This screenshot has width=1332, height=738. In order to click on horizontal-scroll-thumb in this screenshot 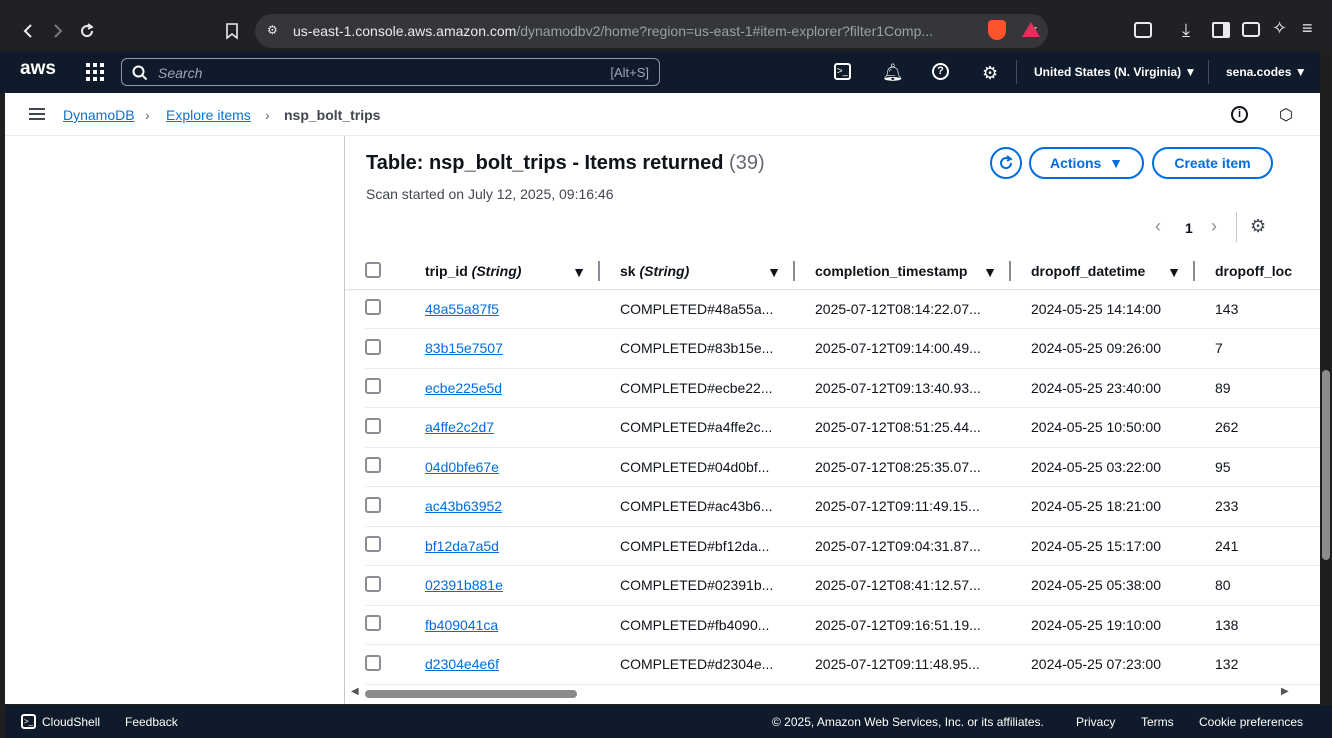, I will do `click(471, 694)`.